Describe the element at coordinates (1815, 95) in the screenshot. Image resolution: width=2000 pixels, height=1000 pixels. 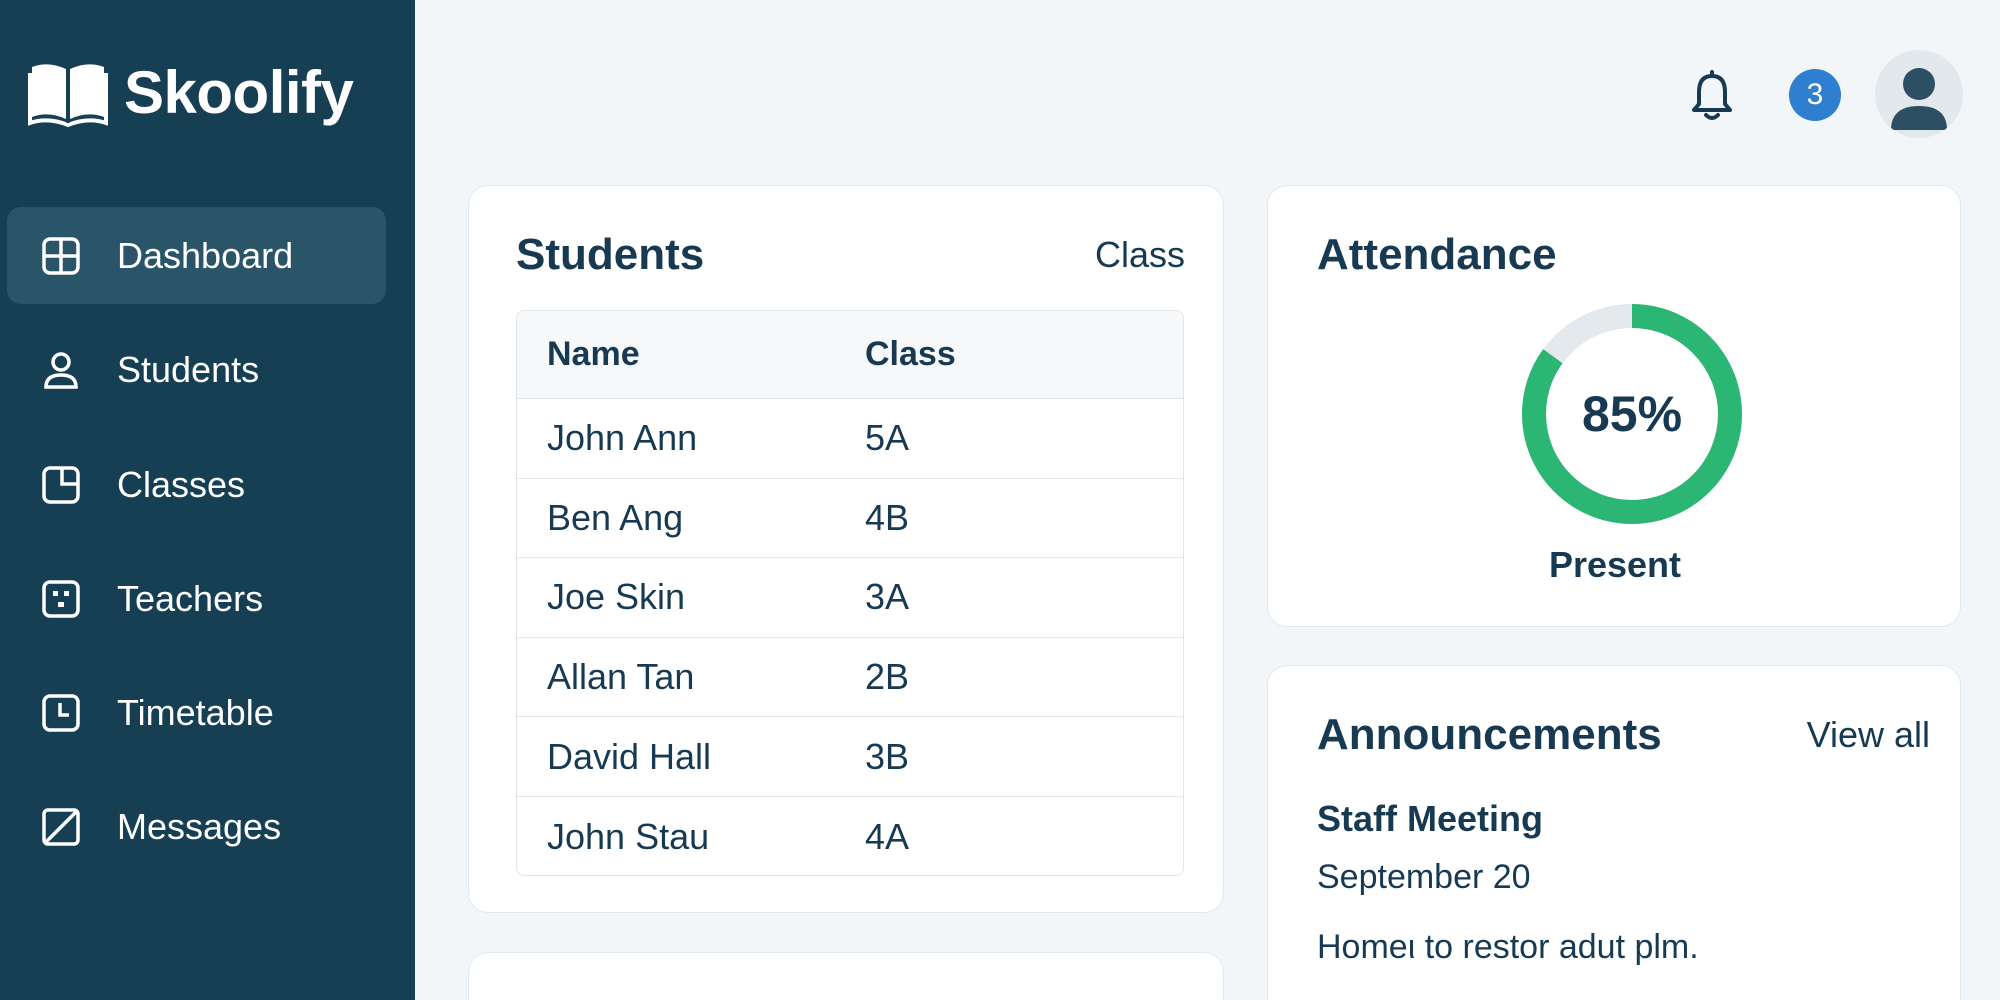
I see `notification-badge: 3` at that location.